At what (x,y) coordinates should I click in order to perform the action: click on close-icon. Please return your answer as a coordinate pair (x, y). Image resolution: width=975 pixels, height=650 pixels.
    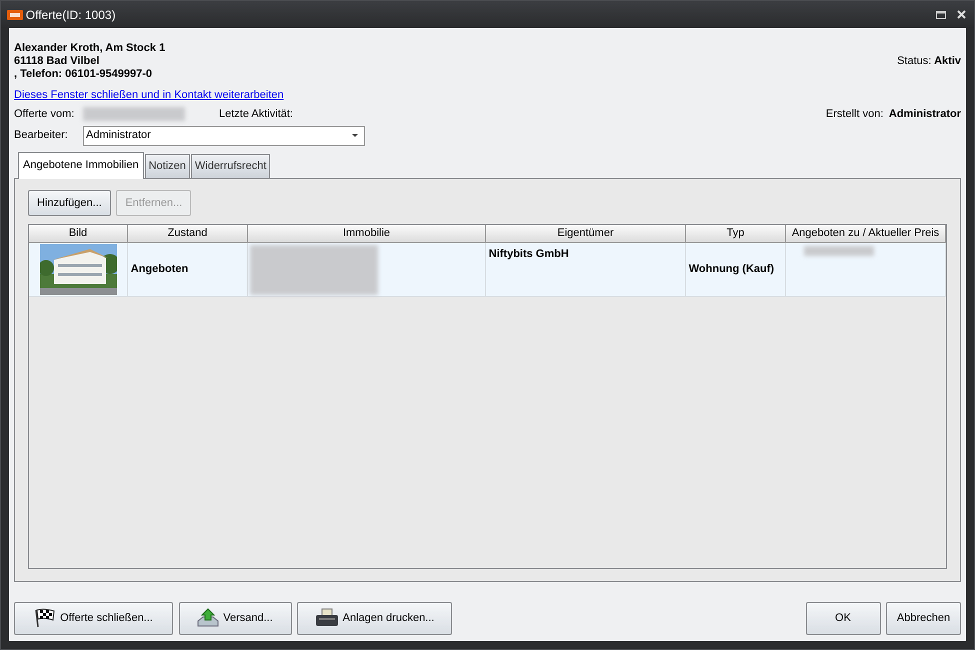
    Looking at the image, I should click on (961, 14).